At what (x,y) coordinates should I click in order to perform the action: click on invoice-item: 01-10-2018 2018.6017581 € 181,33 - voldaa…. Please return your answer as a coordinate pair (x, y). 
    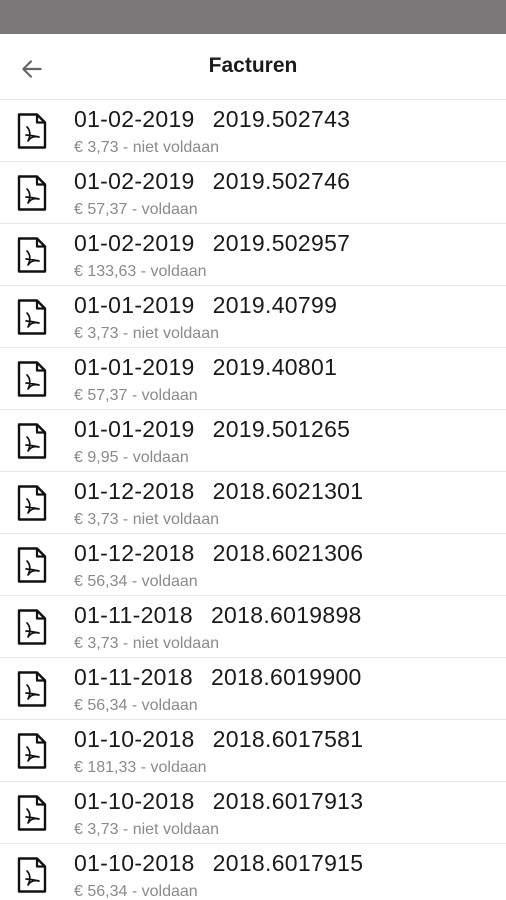
    Looking at the image, I should click on (253, 751).